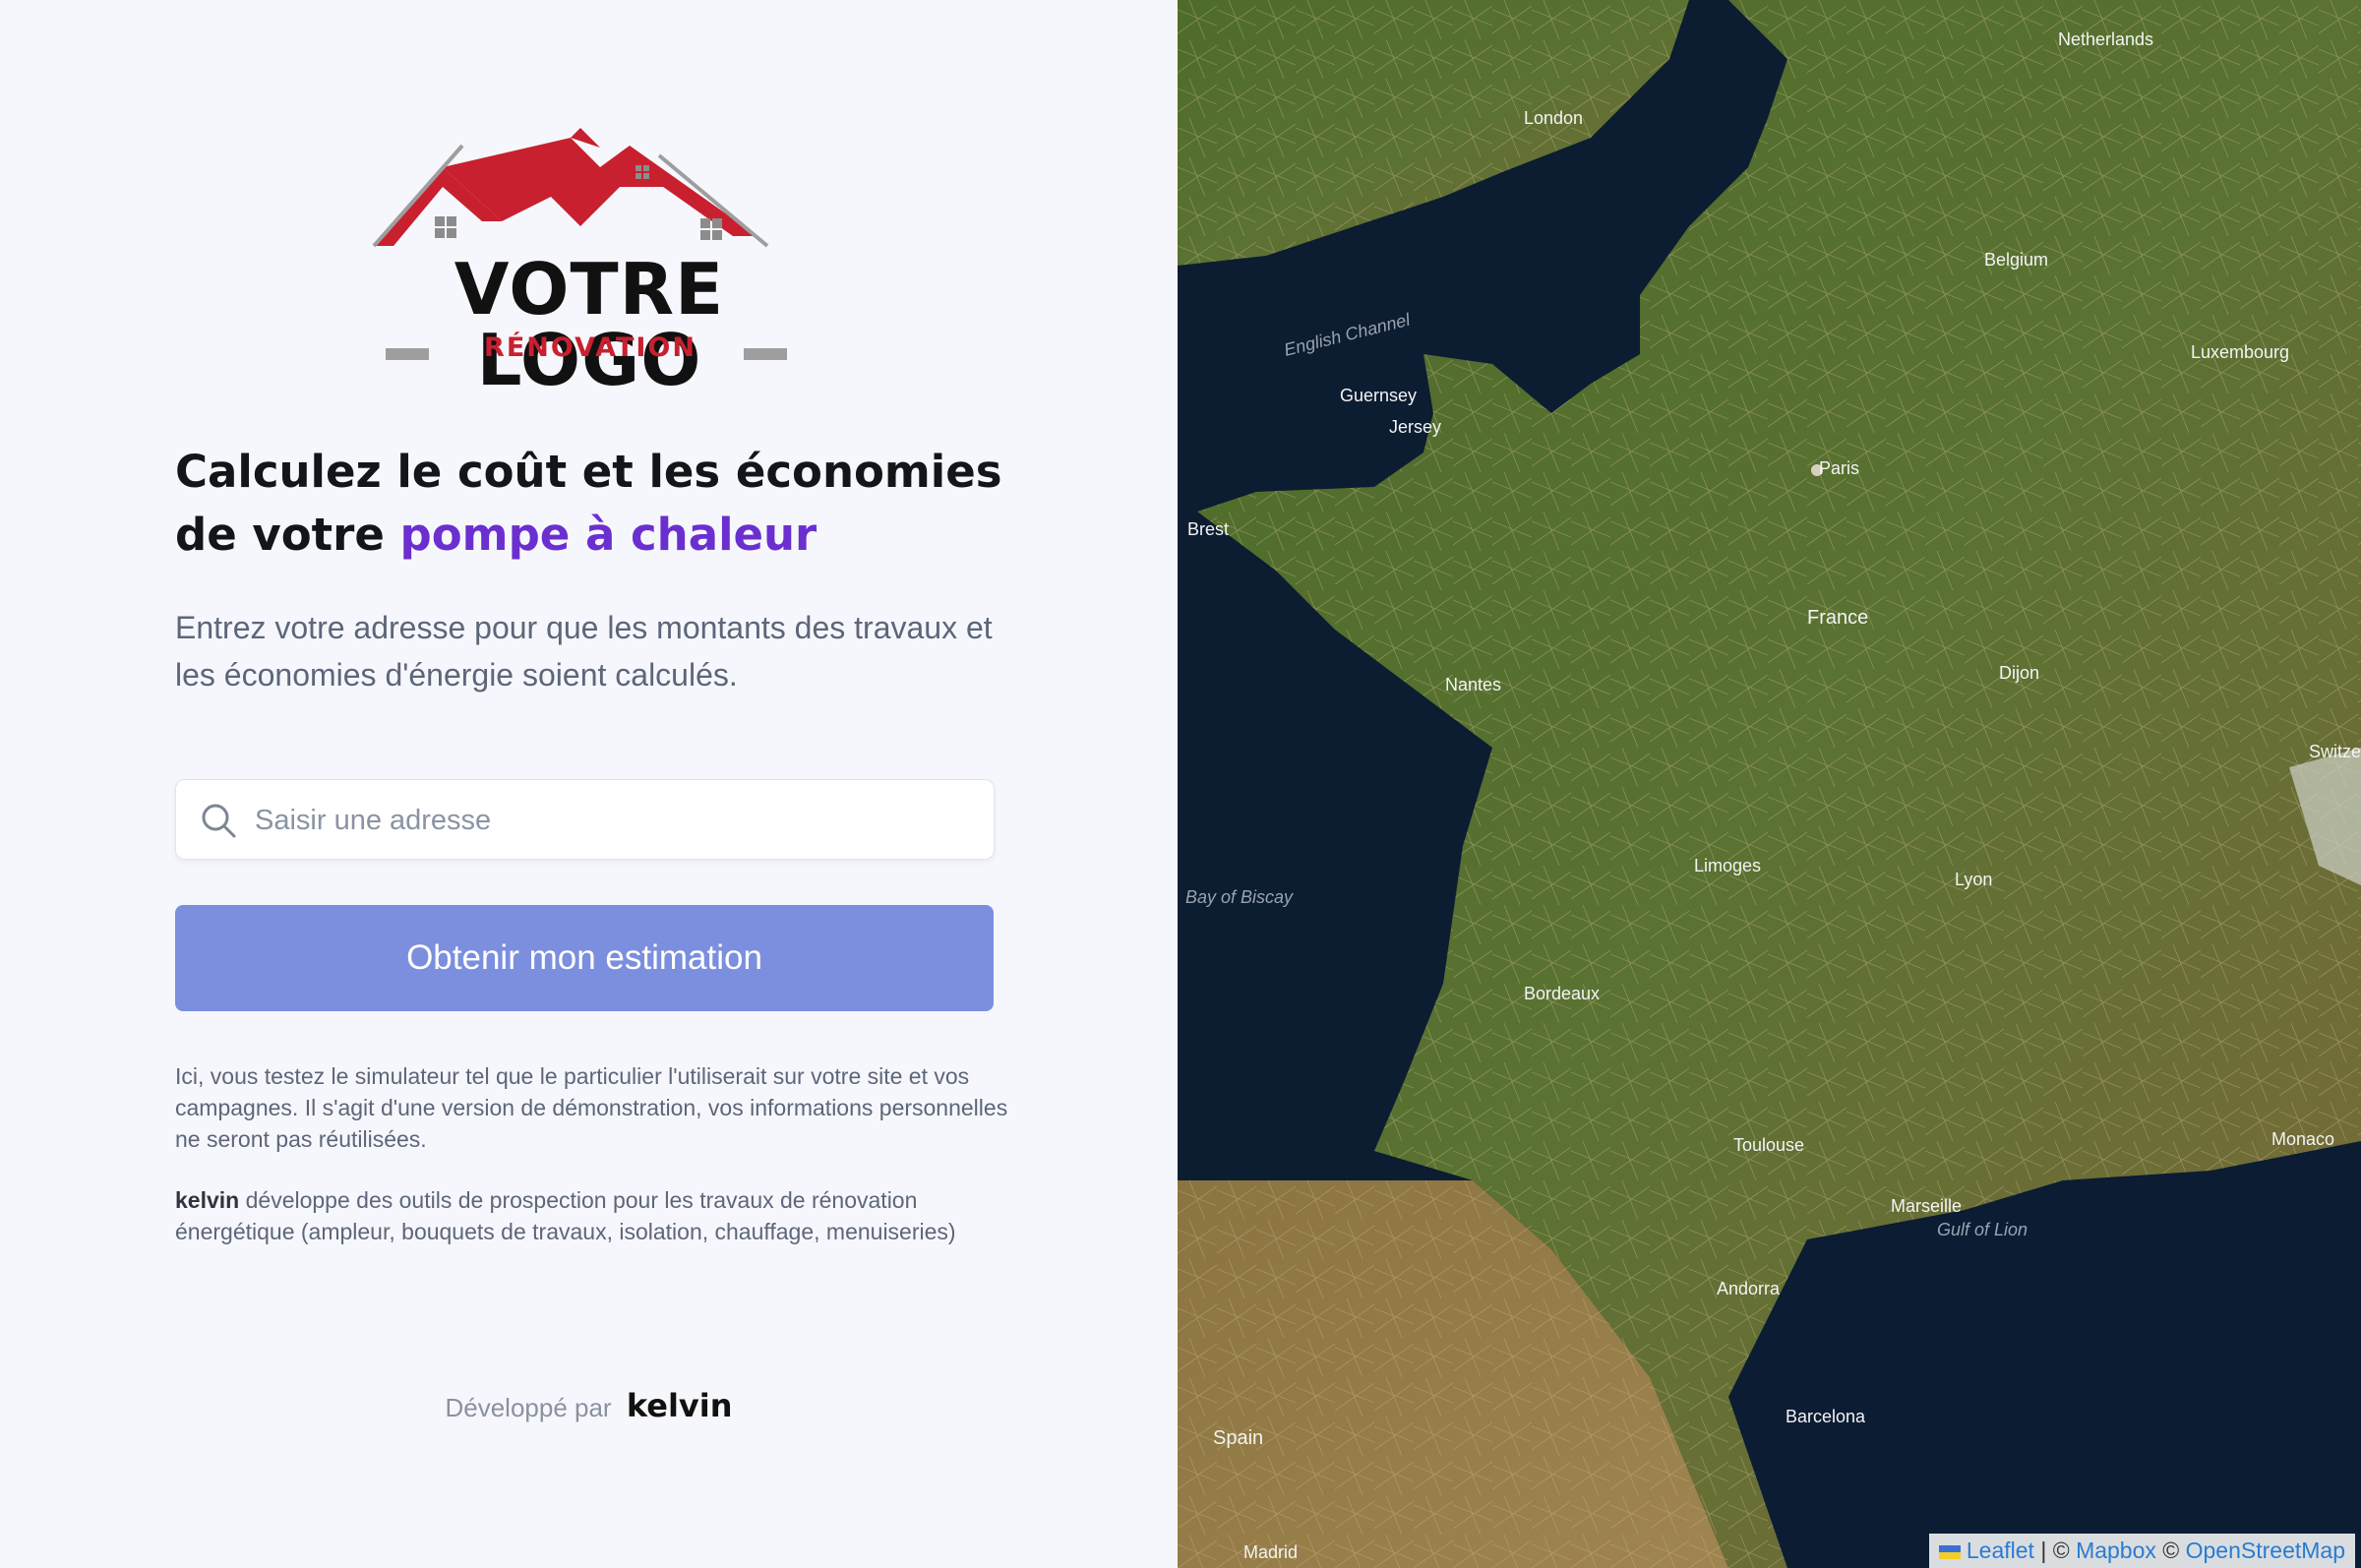  Describe the element at coordinates (2016, 260) in the screenshot. I see `map-label: Belgium` at that location.